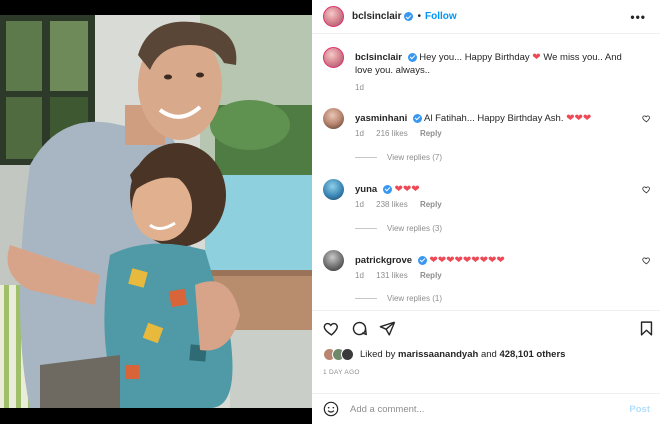 This screenshot has width=660, height=424. Describe the element at coordinates (347, 354) in the screenshot. I see `liker-avatar` at that location.